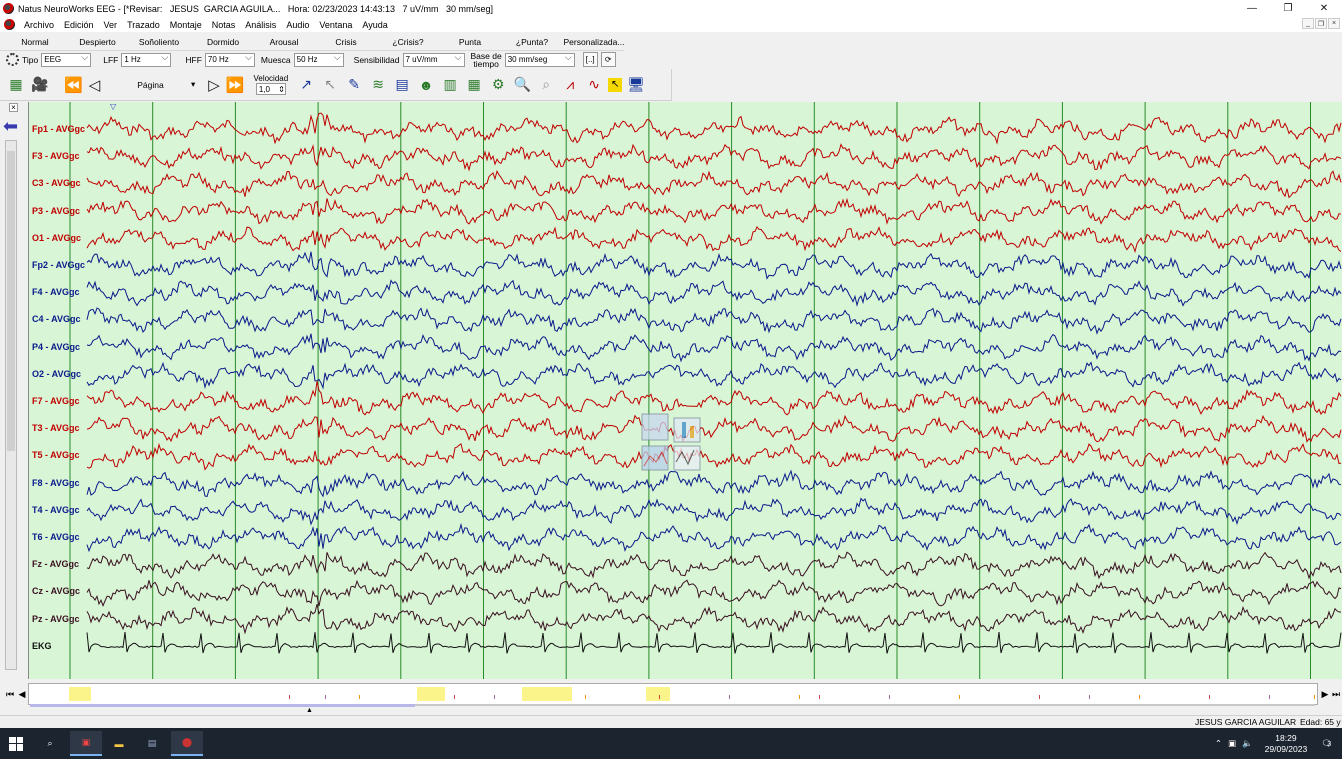  What do you see at coordinates (470, 42) in the screenshot?
I see `preset-punta: Punta` at bounding box center [470, 42].